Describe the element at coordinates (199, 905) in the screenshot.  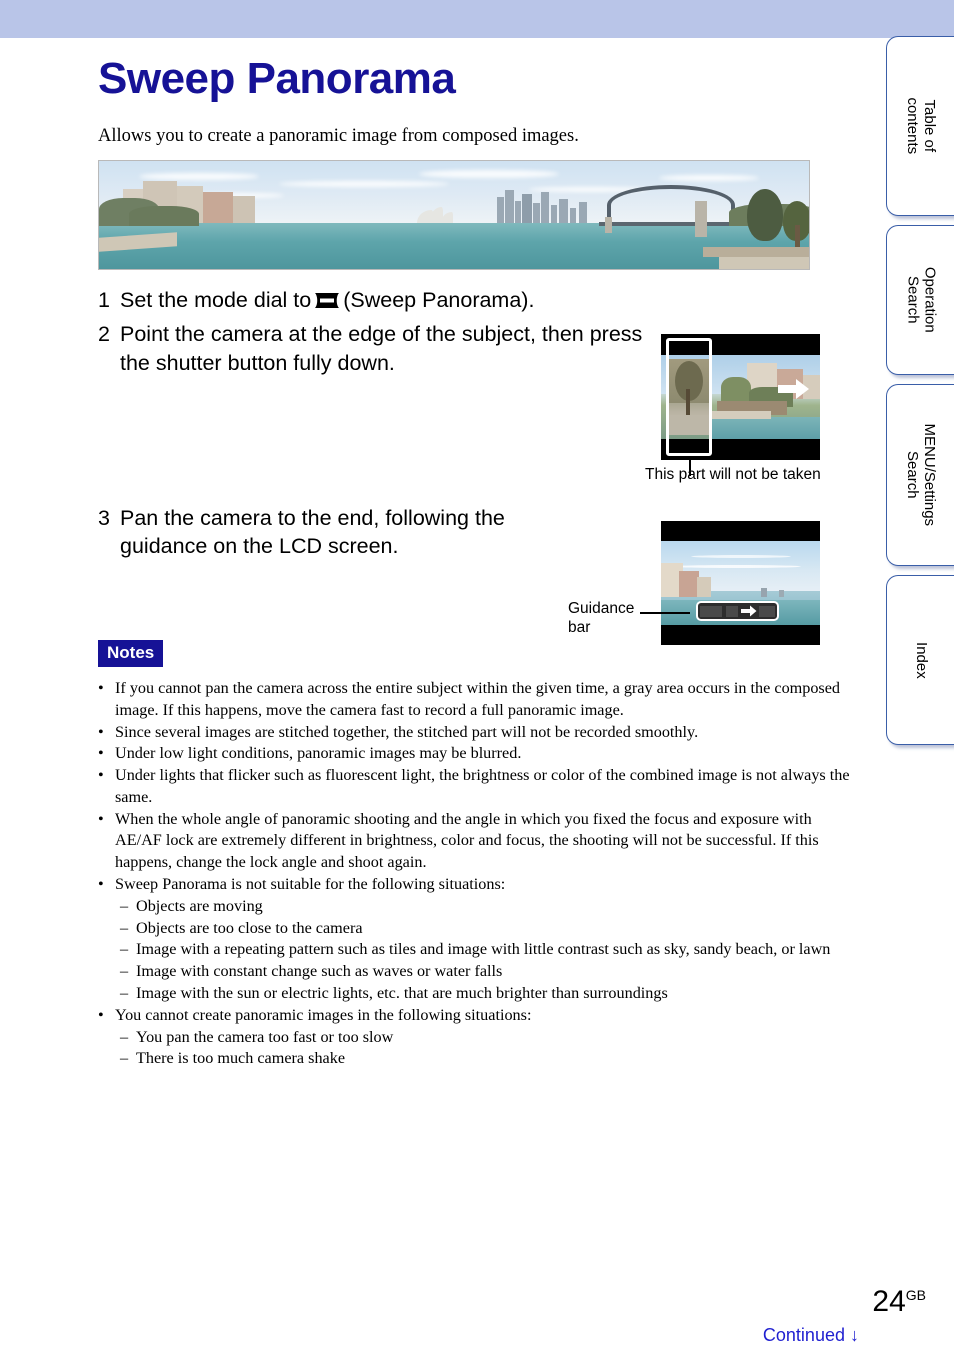
I see `note-text: Objects are moving` at that location.